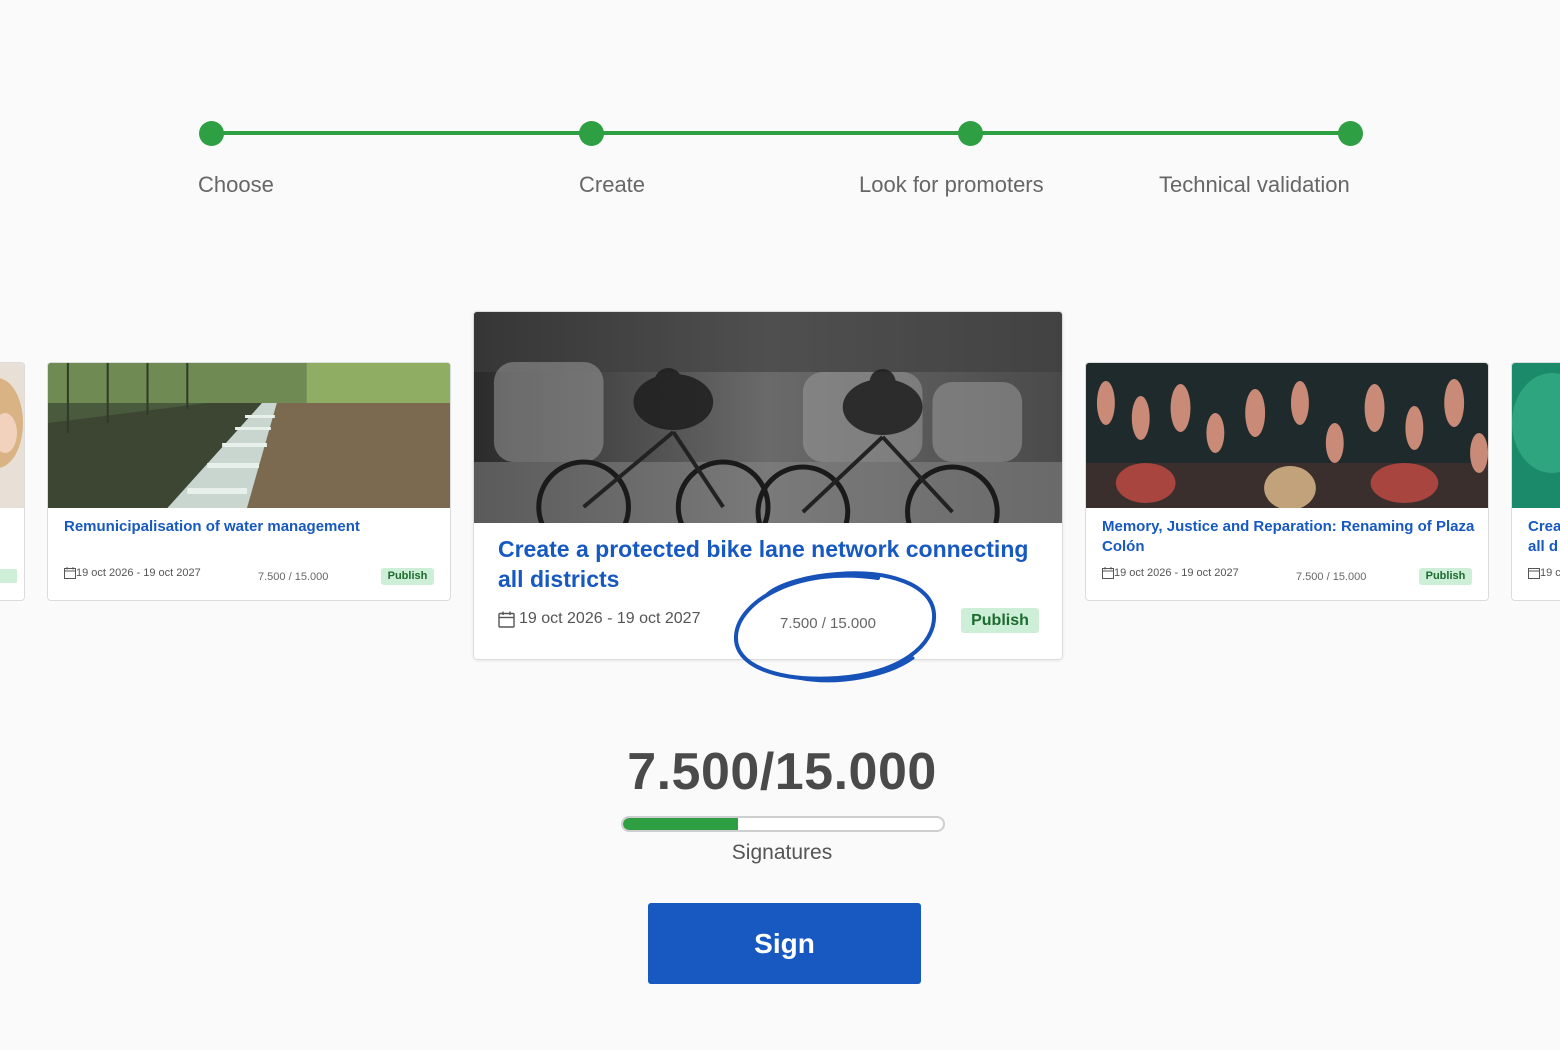 Image resolution: width=1560 pixels, height=1050 pixels. I want to click on initiative-date: 19 c, so click(1544, 573).